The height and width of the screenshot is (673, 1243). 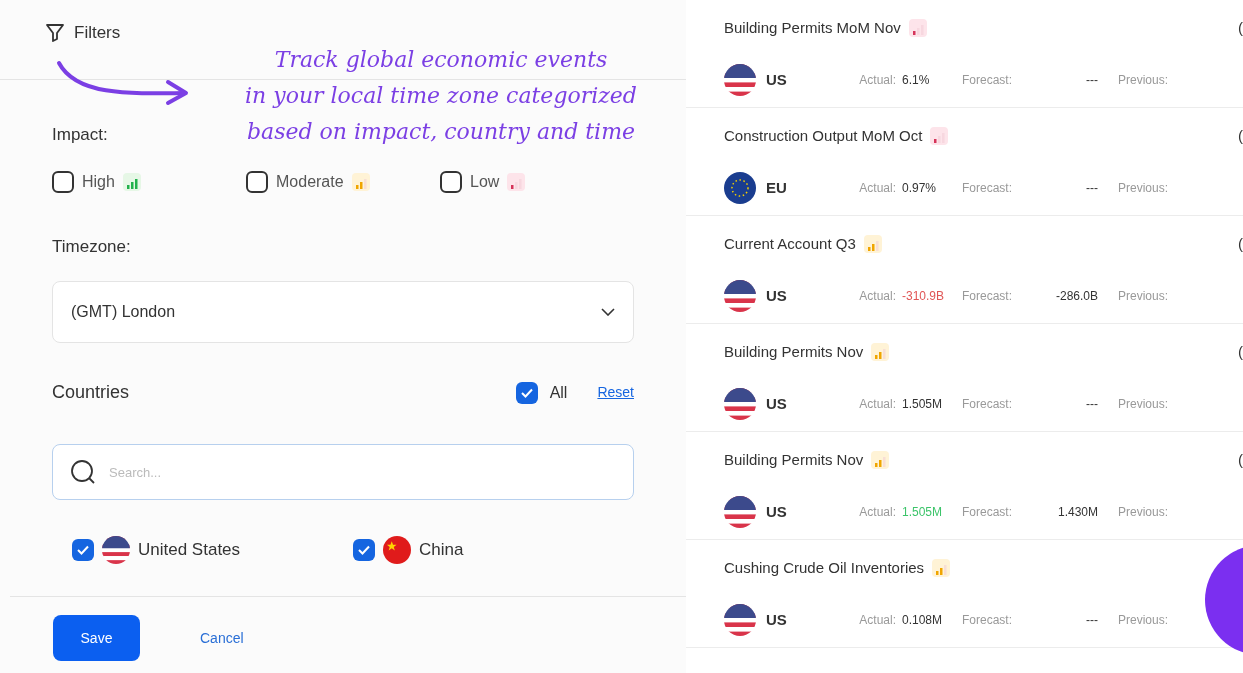 What do you see at coordinates (924, 296) in the screenshot?
I see `actual-value: -310.9B` at bounding box center [924, 296].